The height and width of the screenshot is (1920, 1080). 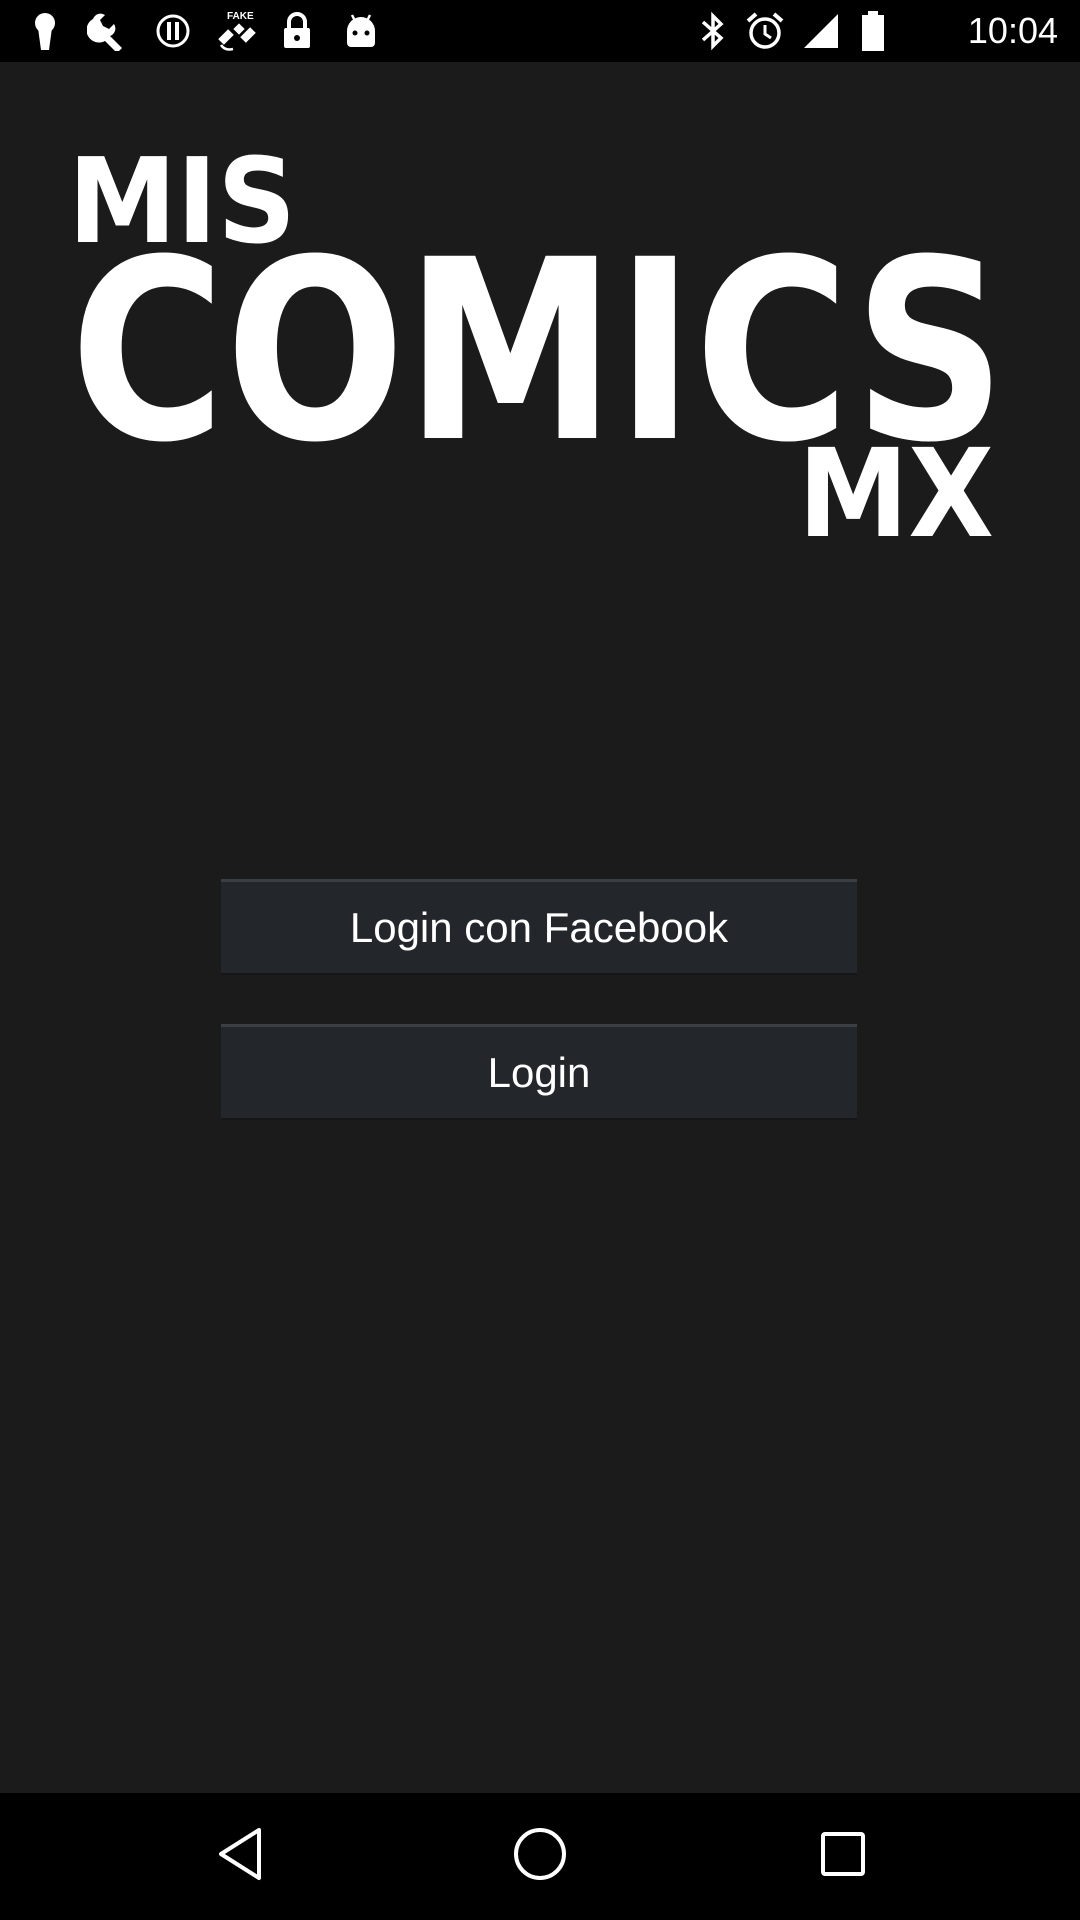 What do you see at coordinates (821, 31) in the screenshot?
I see `signal-icon` at bounding box center [821, 31].